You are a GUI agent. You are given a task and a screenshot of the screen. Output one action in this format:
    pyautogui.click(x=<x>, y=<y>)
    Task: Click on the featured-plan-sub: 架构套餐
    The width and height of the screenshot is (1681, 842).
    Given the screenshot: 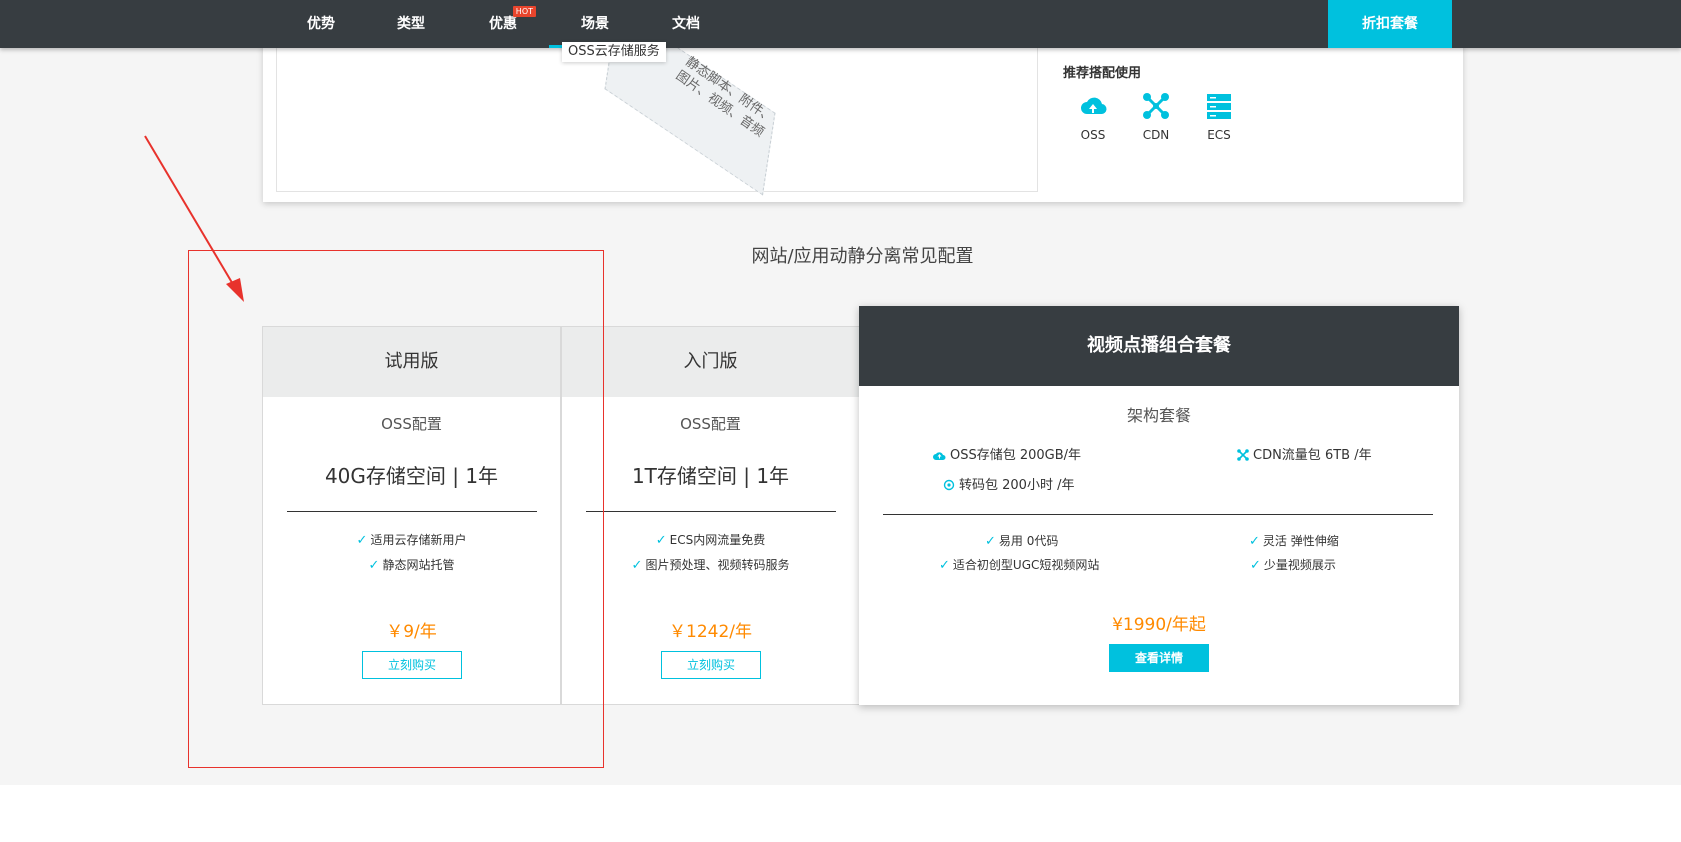 What is the action you would take?
    pyautogui.click(x=1158, y=415)
    